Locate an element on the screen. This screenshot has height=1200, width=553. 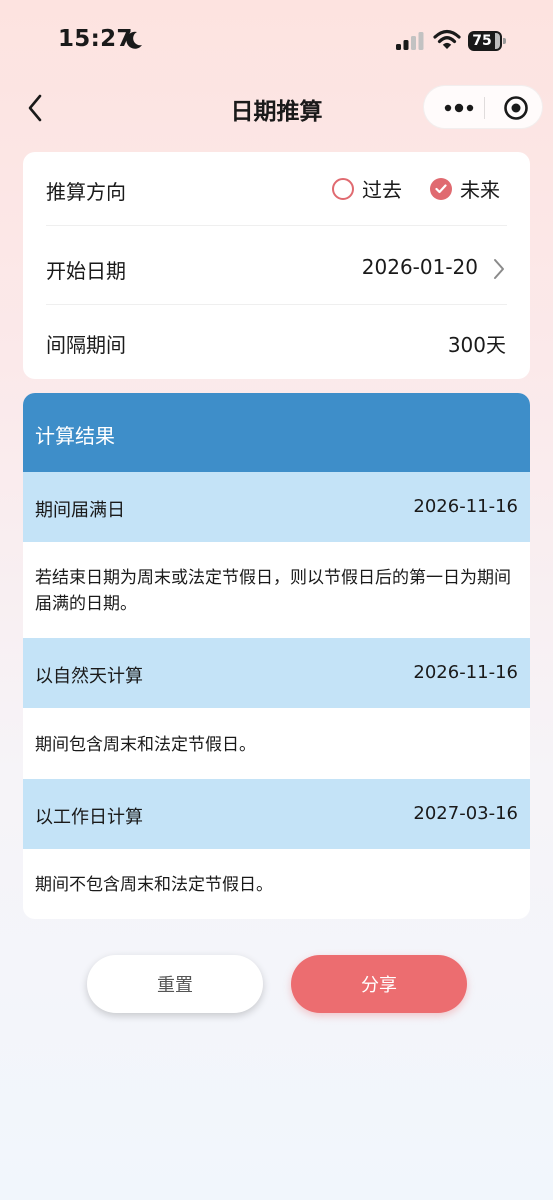
radio-past-label: 过去 is located at coordinates (382, 190).